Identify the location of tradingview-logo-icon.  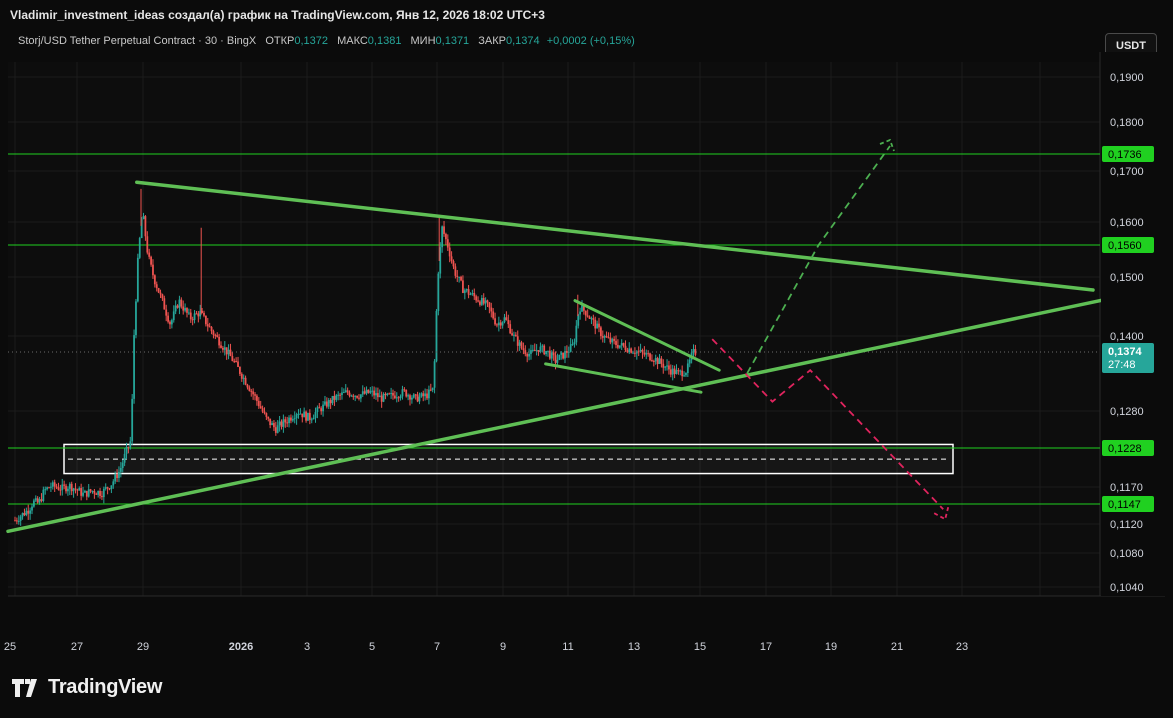
(24, 687).